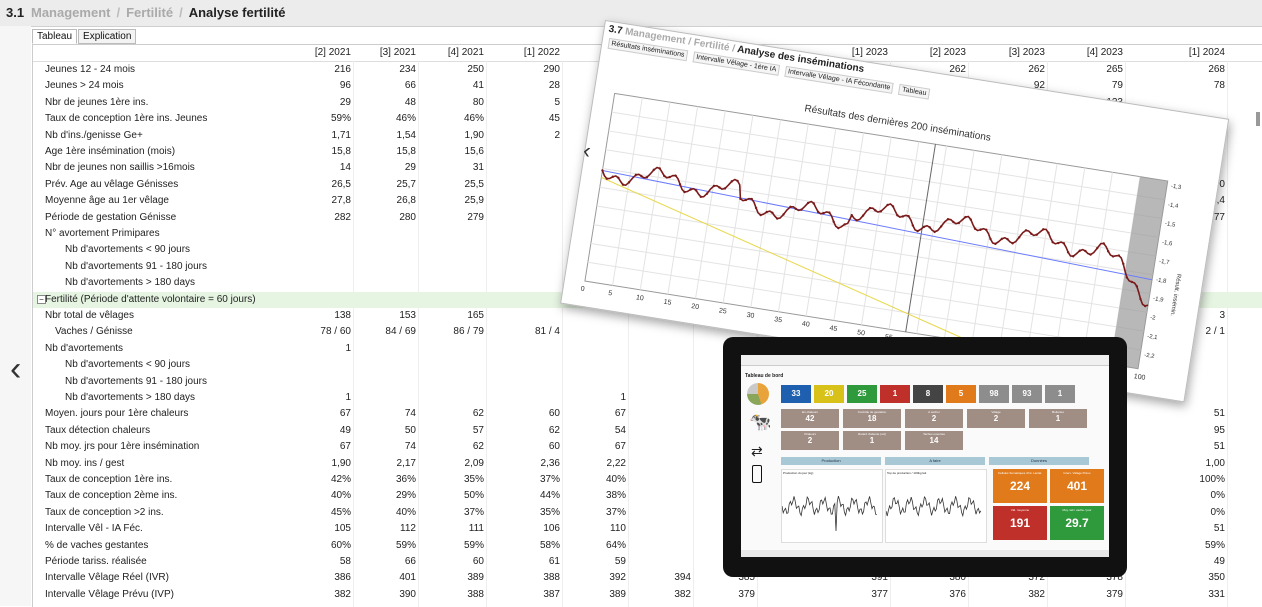  Describe the element at coordinates (961, 394) in the screenshot. I see `kpi-tile: 5` at that location.